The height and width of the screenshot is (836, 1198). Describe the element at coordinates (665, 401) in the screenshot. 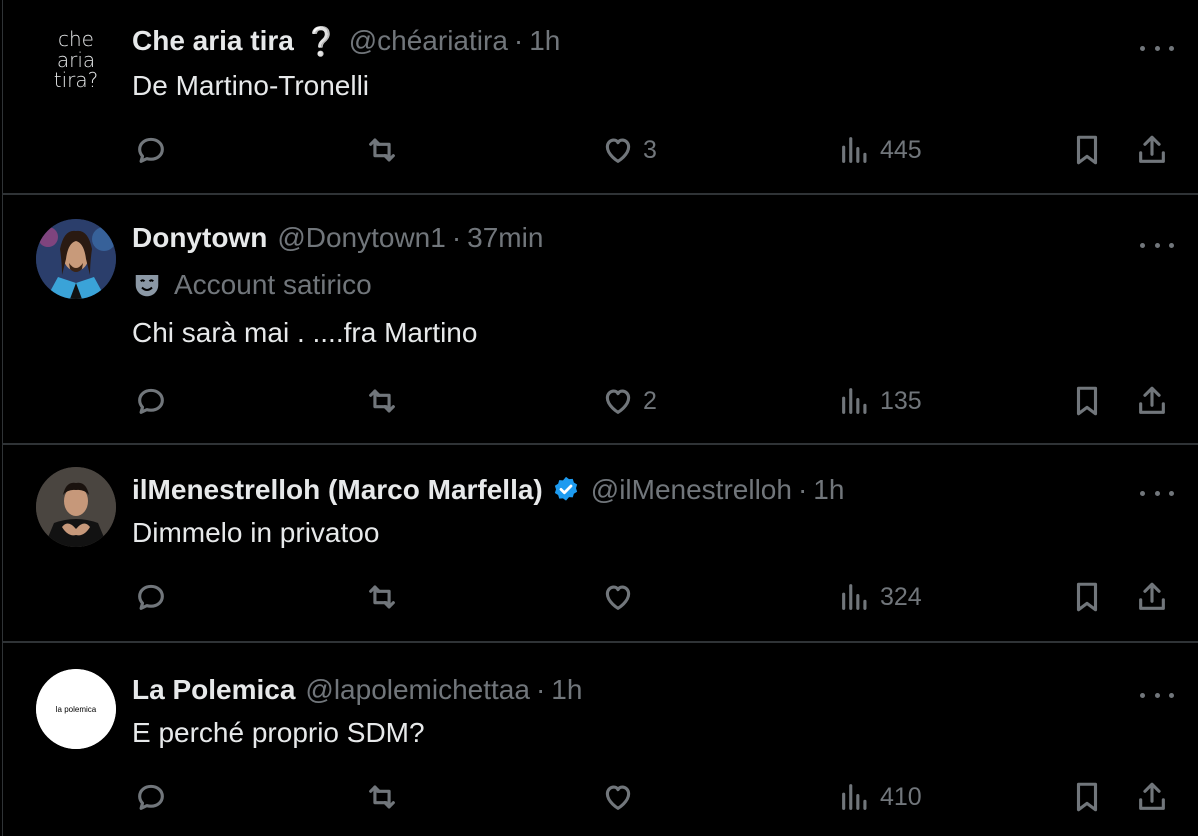

I see `action-bar: 2 135` at that location.